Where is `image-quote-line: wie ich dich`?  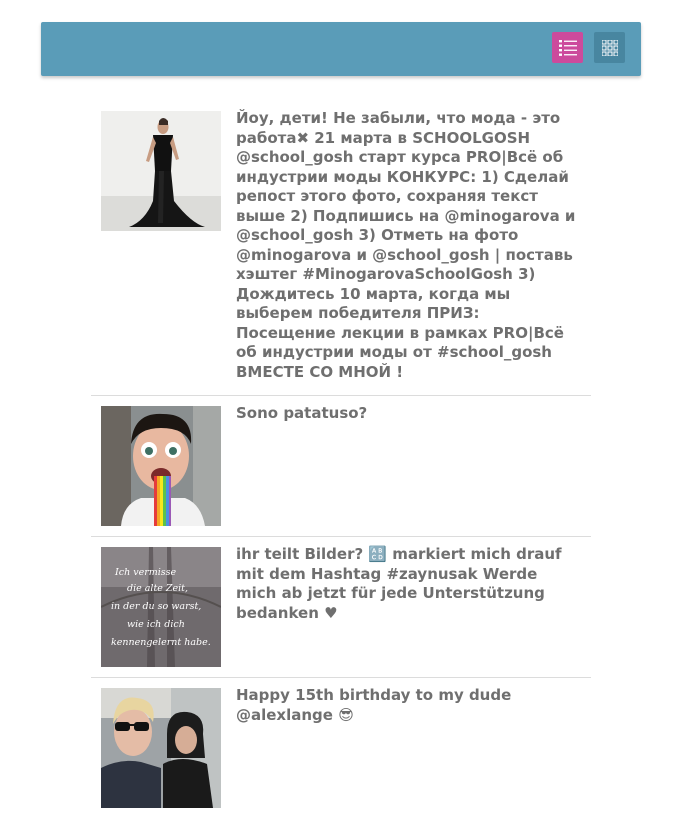 image-quote-line: wie ich dich is located at coordinates (156, 624).